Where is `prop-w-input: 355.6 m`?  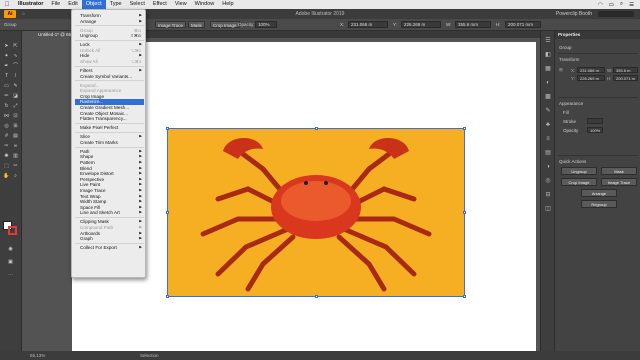 prop-w-input: 355.6 m is located at coordinates (625, 70).